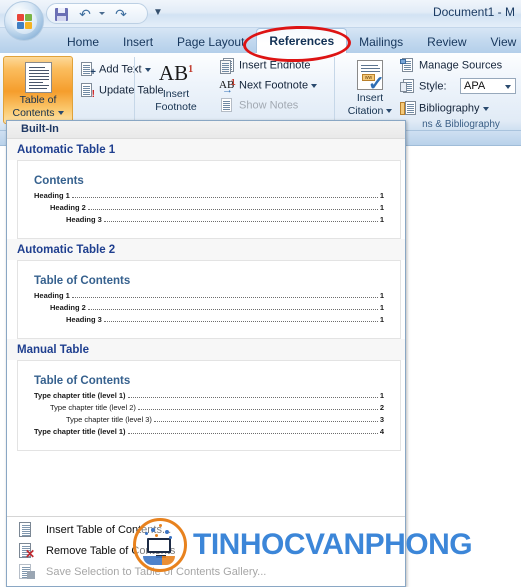 The image size is (521, 587). Describe the element at coordinates (314, 85) in the screenshot. I see `next-footnote-caret-icon` at that location.